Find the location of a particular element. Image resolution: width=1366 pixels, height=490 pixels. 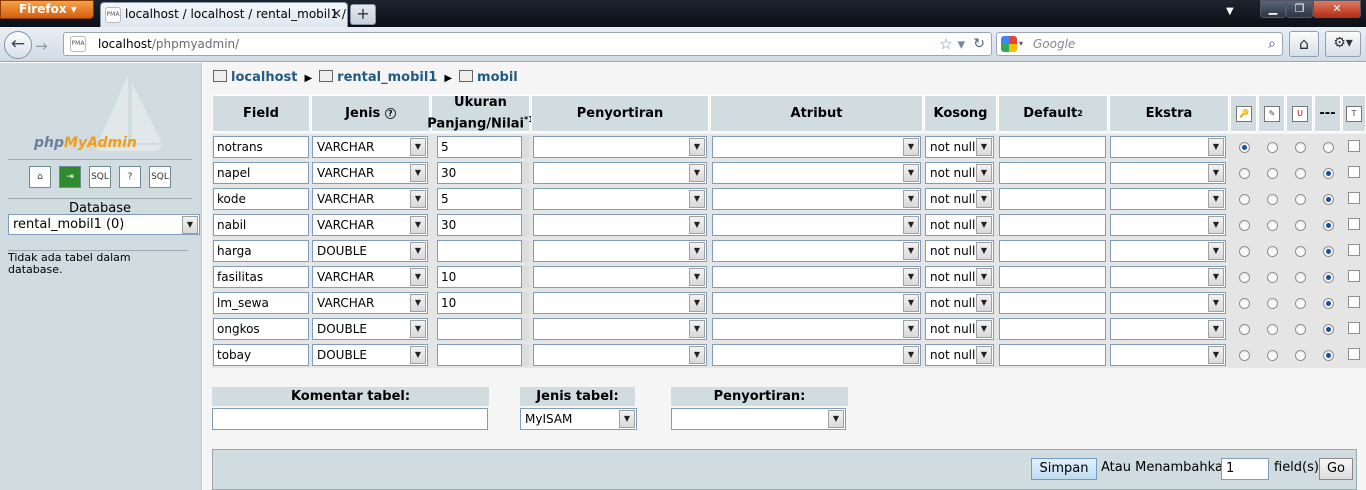

database-select: rental_mobil1 (0) ▼ is located at coordinates (104, 224).